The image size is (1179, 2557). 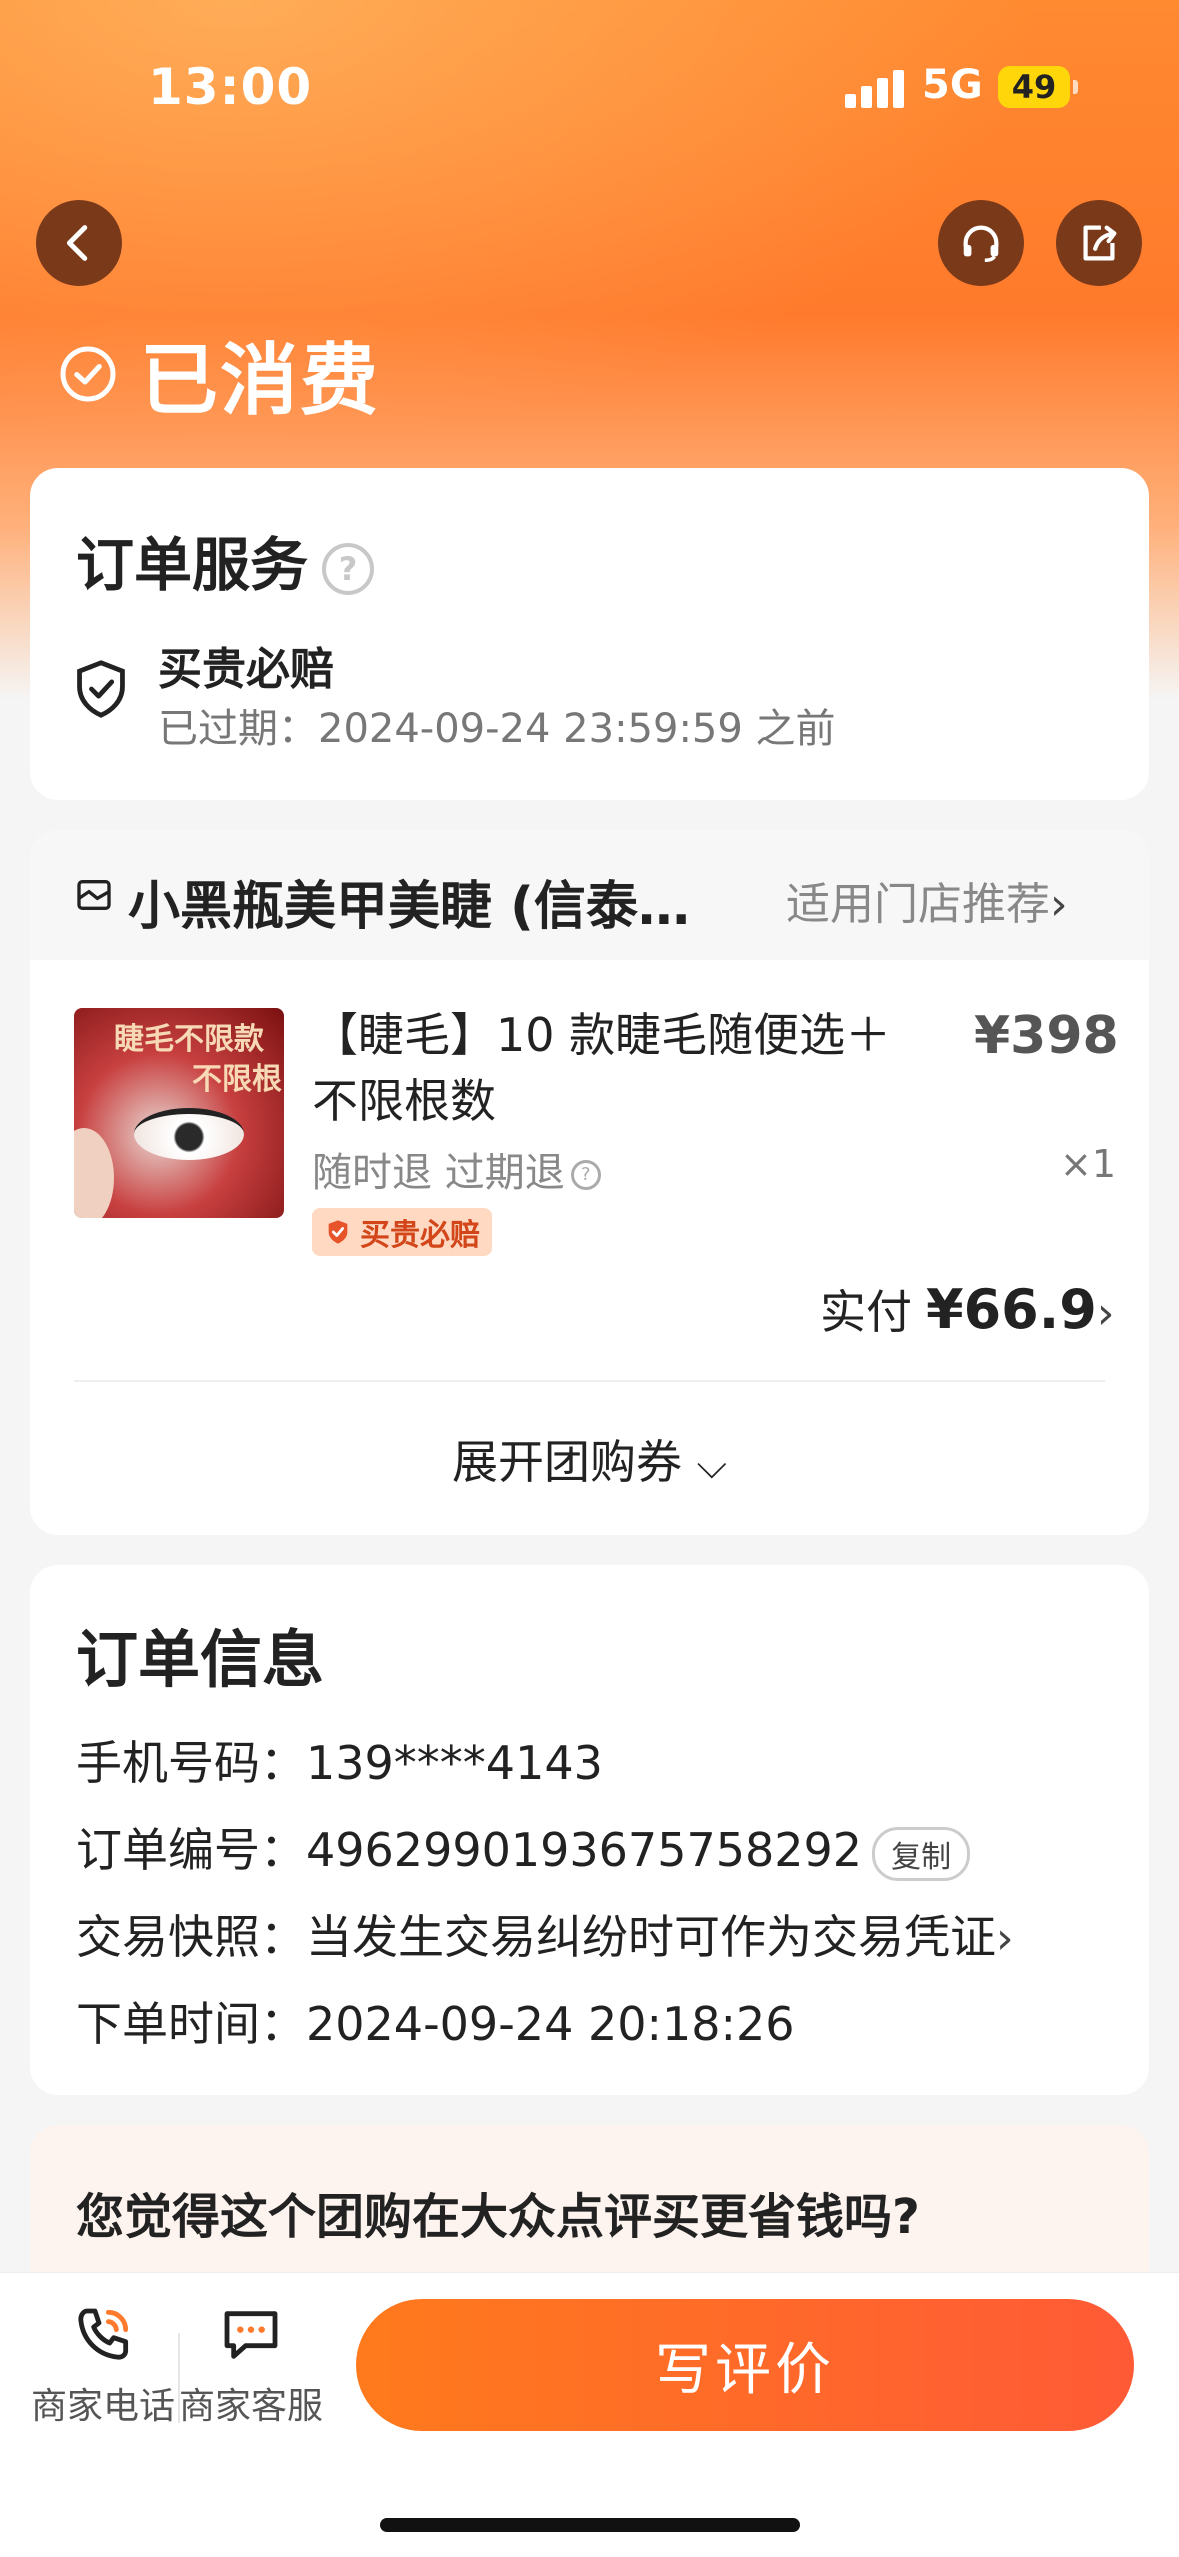 What do you see at coordinates (590, 2525) in the screenshot?
I see `home-indicator` at bounding box center [590, 2525].